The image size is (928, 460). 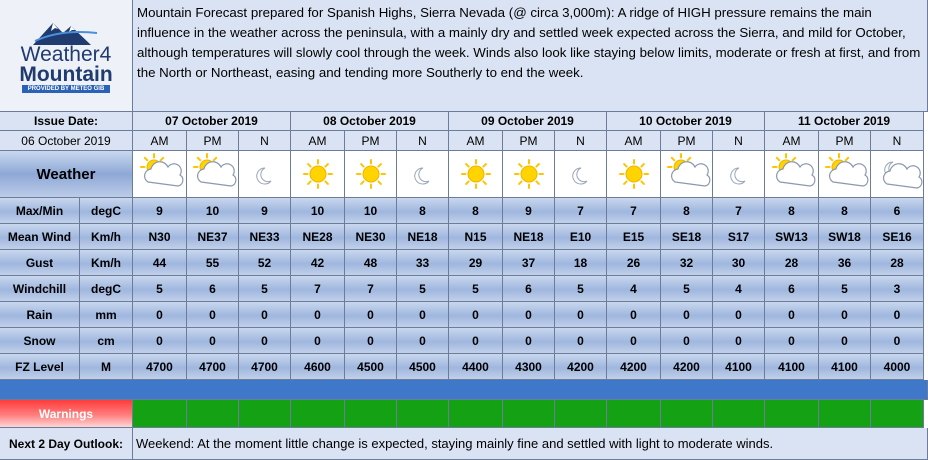 I want to click on day-header: 10 October 2019, so click(x=686, y=121).